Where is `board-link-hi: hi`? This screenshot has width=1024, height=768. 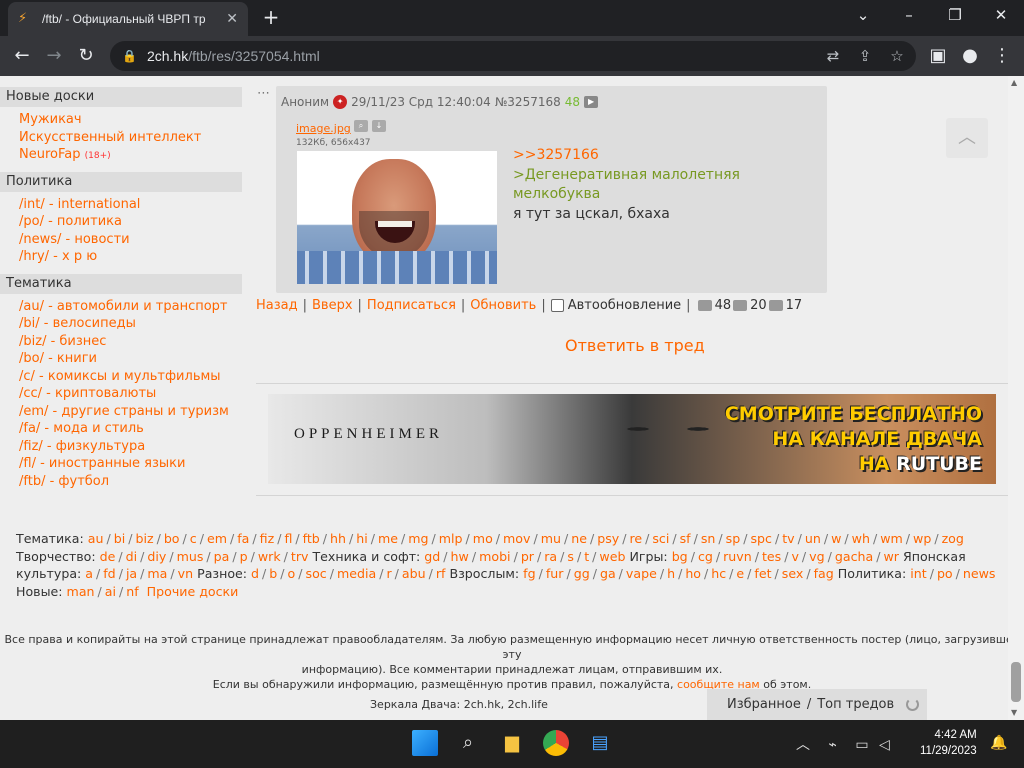 board-link-hi: hi is located at coordinates (361, 538).